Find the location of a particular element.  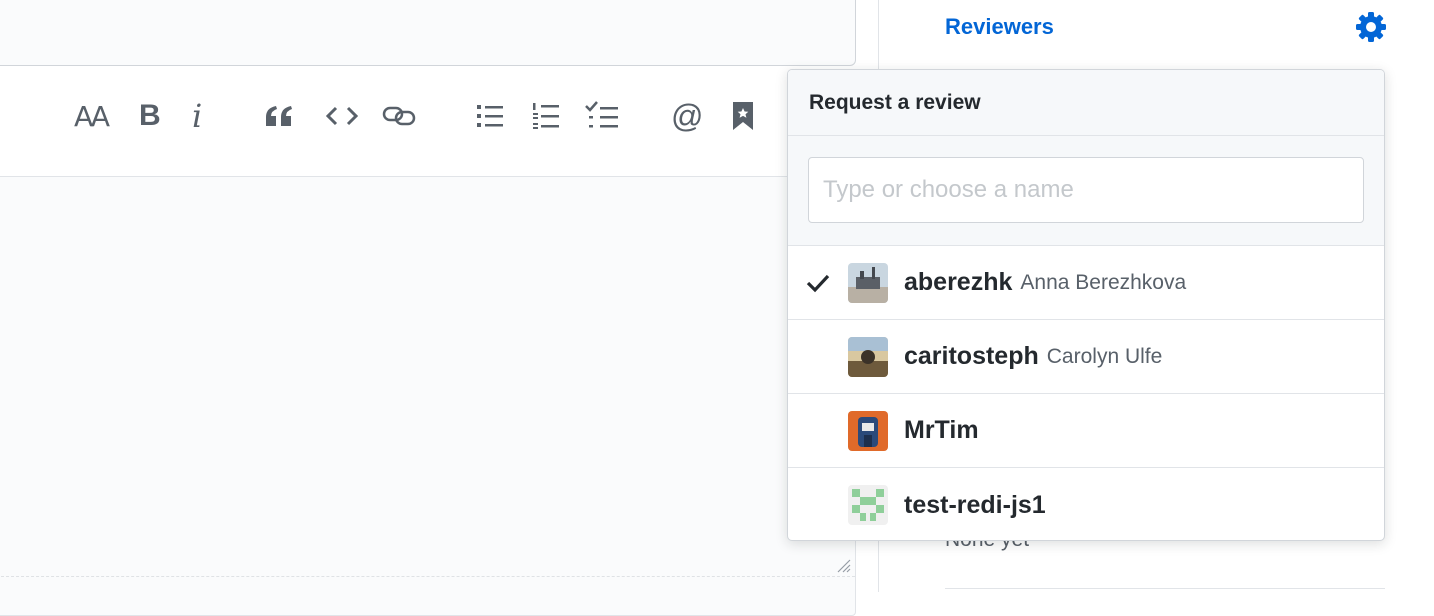

sidebar-separator is located at coordinates (1165, 588).